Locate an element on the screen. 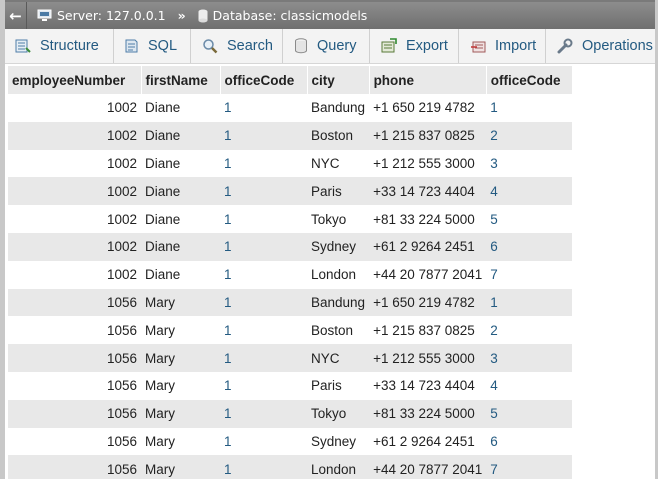 The image size is (658, 479). table-row: 1056 Mary 1 Bandung +1 650 219 4782 1 is located at coordinates (290, 302).